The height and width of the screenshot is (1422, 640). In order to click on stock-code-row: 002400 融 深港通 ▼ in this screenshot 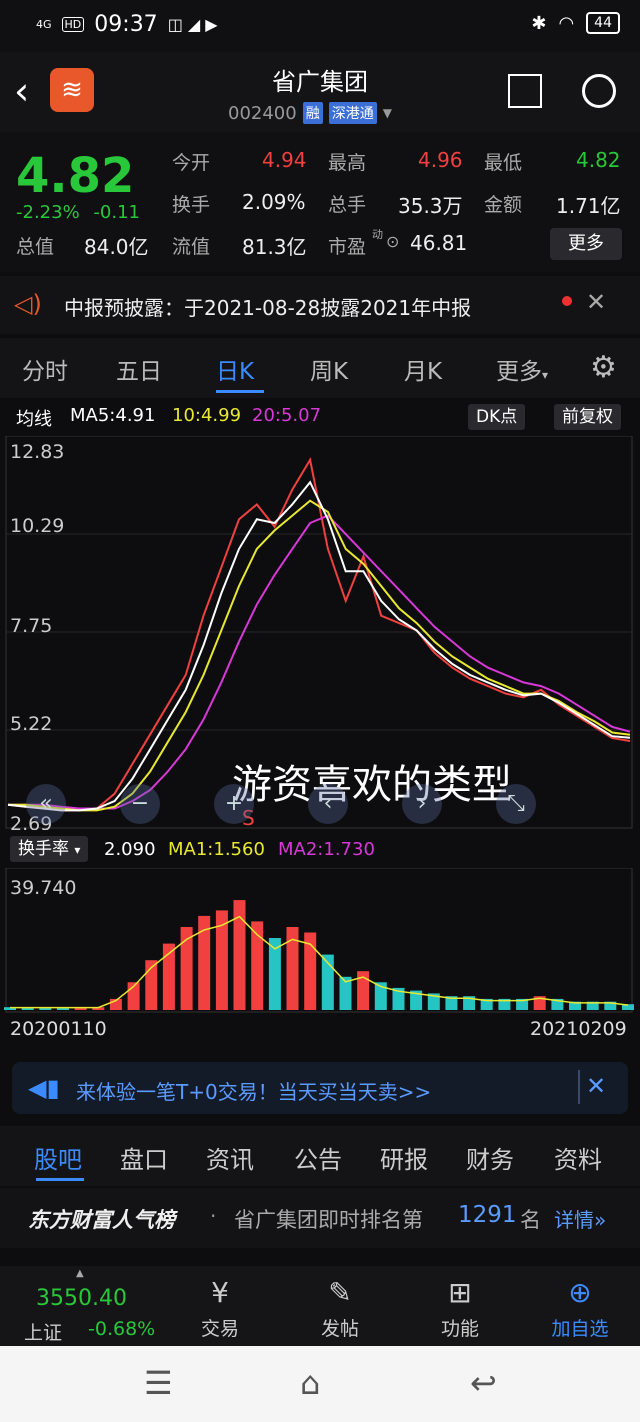, I will do `click(310, 113)`.